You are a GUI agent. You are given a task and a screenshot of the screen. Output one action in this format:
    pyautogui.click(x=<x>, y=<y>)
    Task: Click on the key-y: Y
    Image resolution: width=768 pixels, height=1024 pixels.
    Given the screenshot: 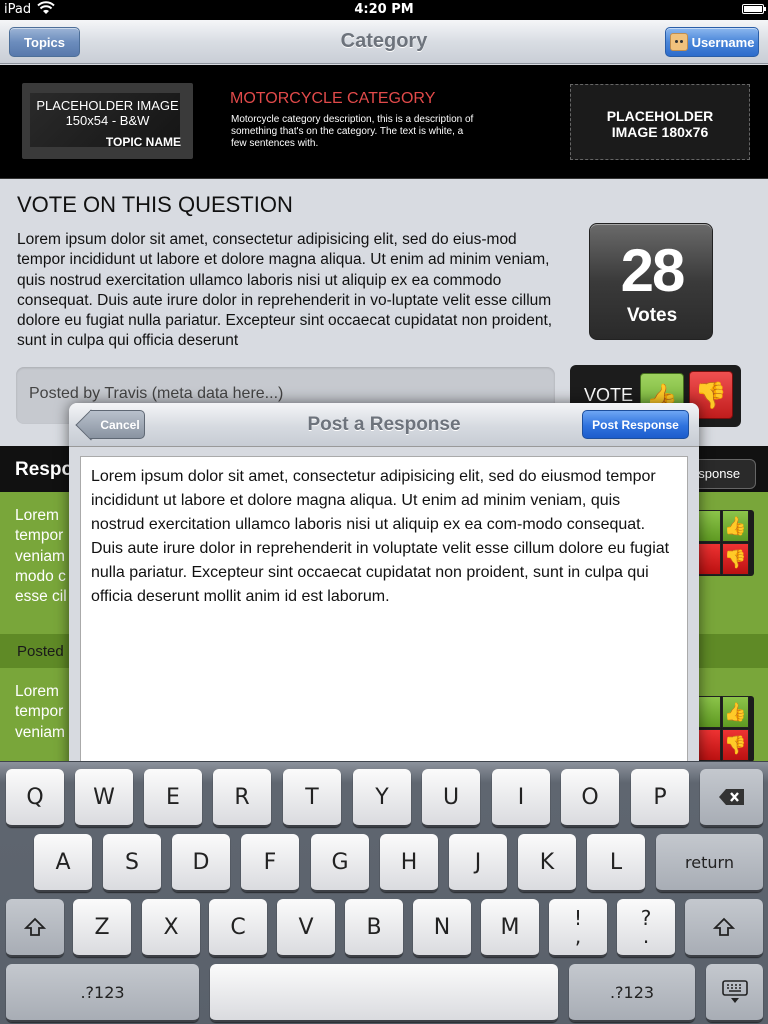 What is the action you would take?
    pyautogui.click(x=382, y=798)
    